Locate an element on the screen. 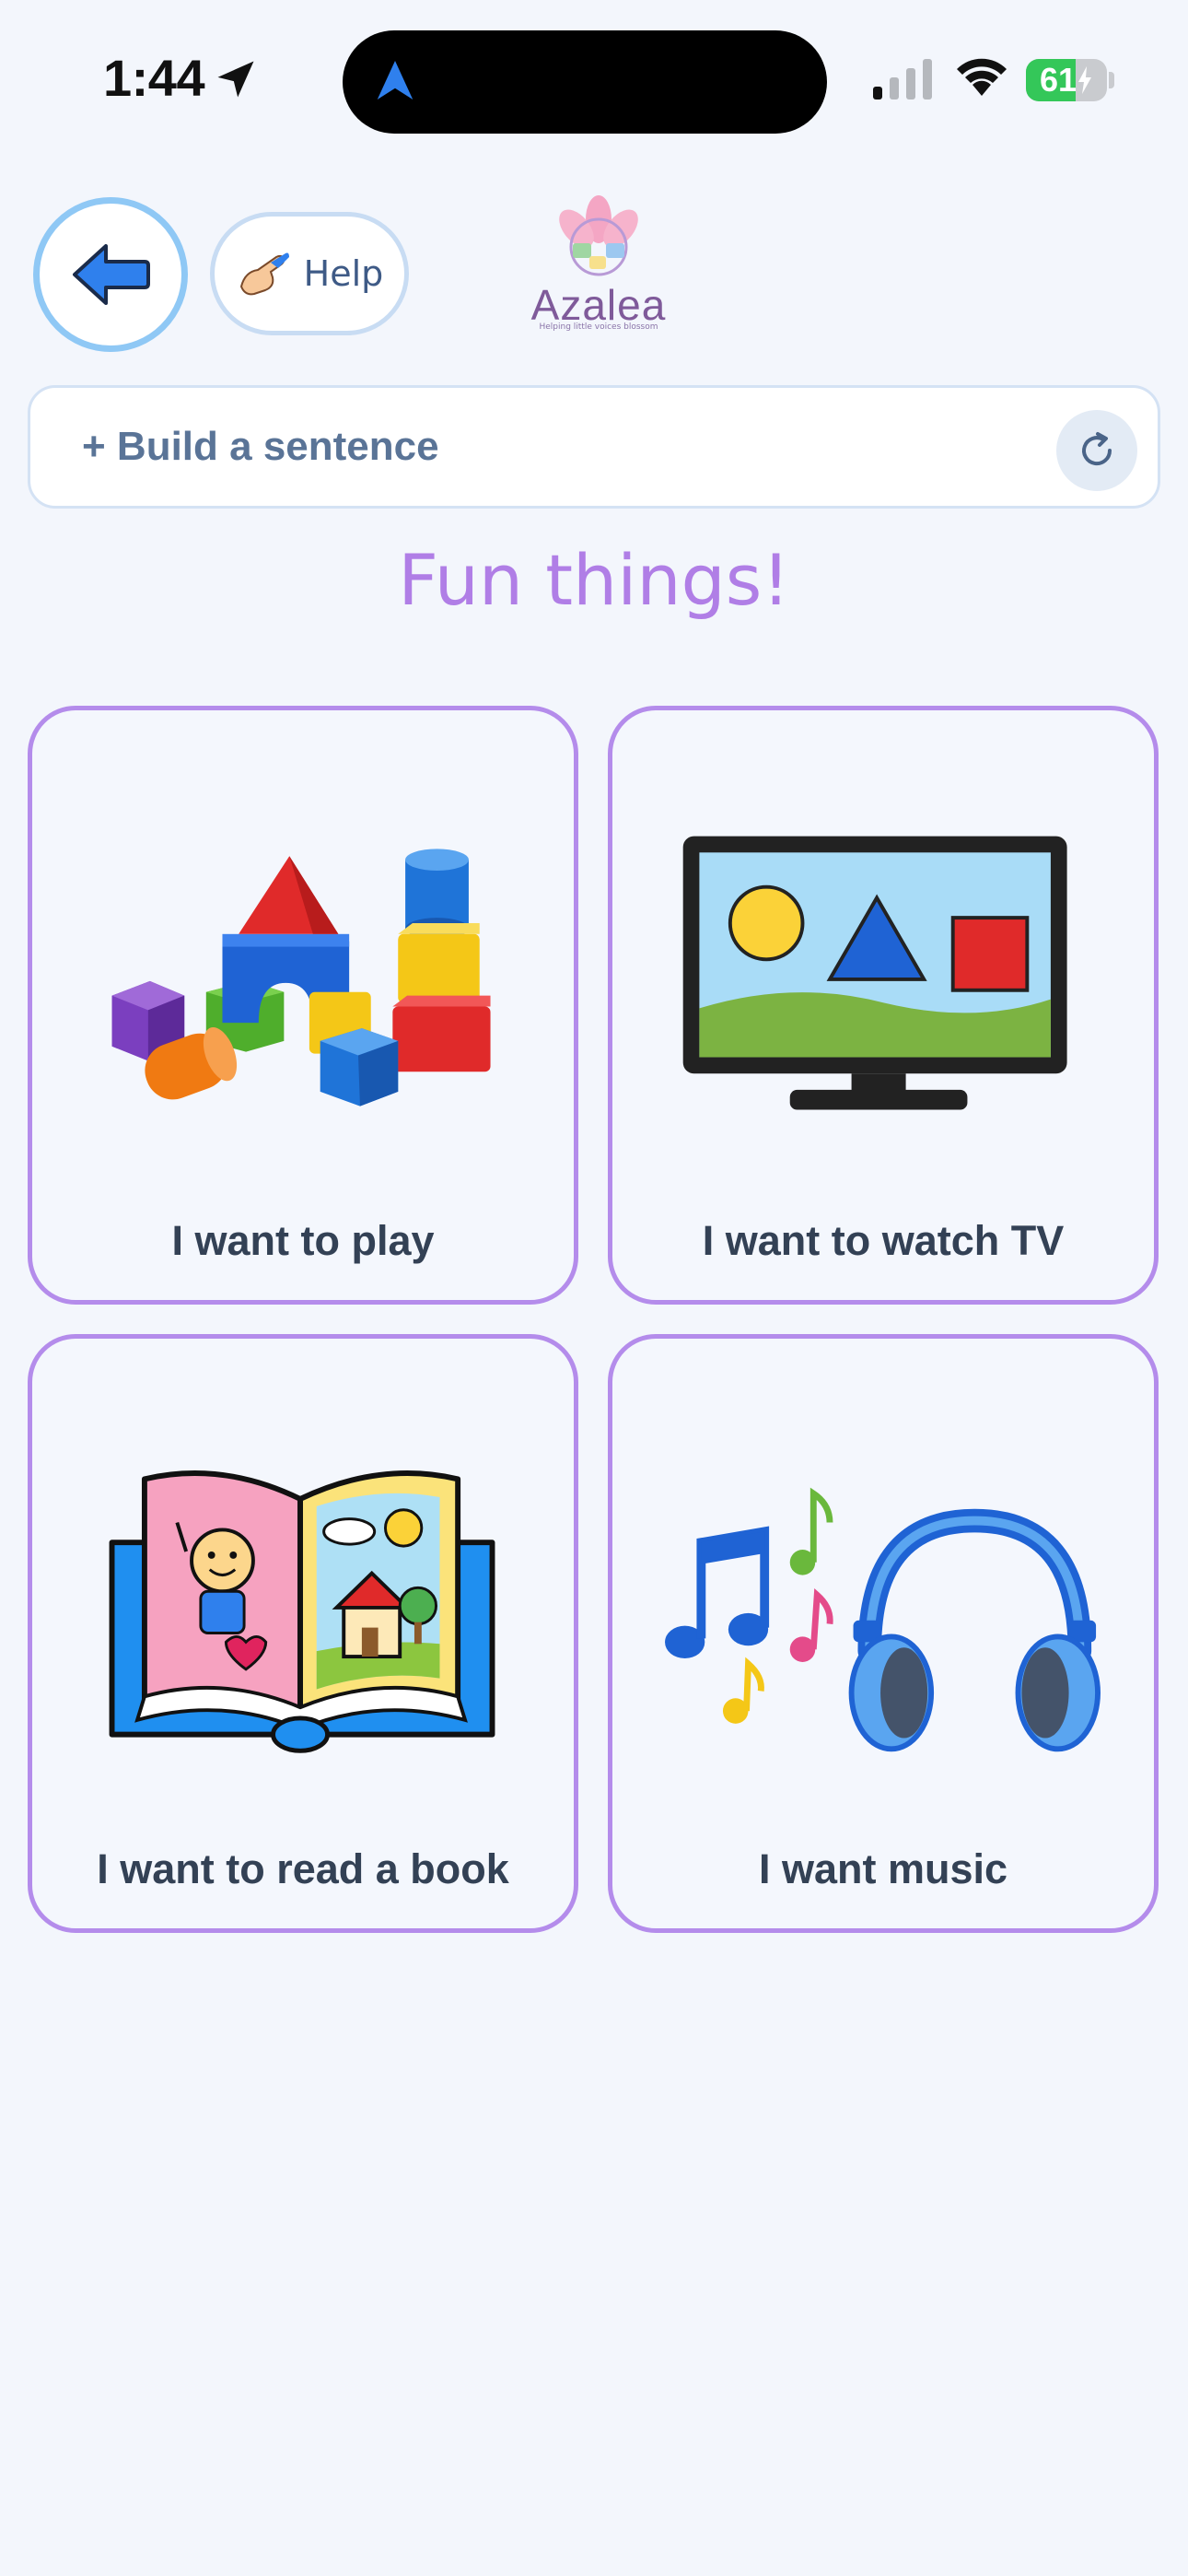 Image resolution: width=1188 pixels, height=2576 pixels. status-bar: 1:44 61 is located at coordinates (594, 78).